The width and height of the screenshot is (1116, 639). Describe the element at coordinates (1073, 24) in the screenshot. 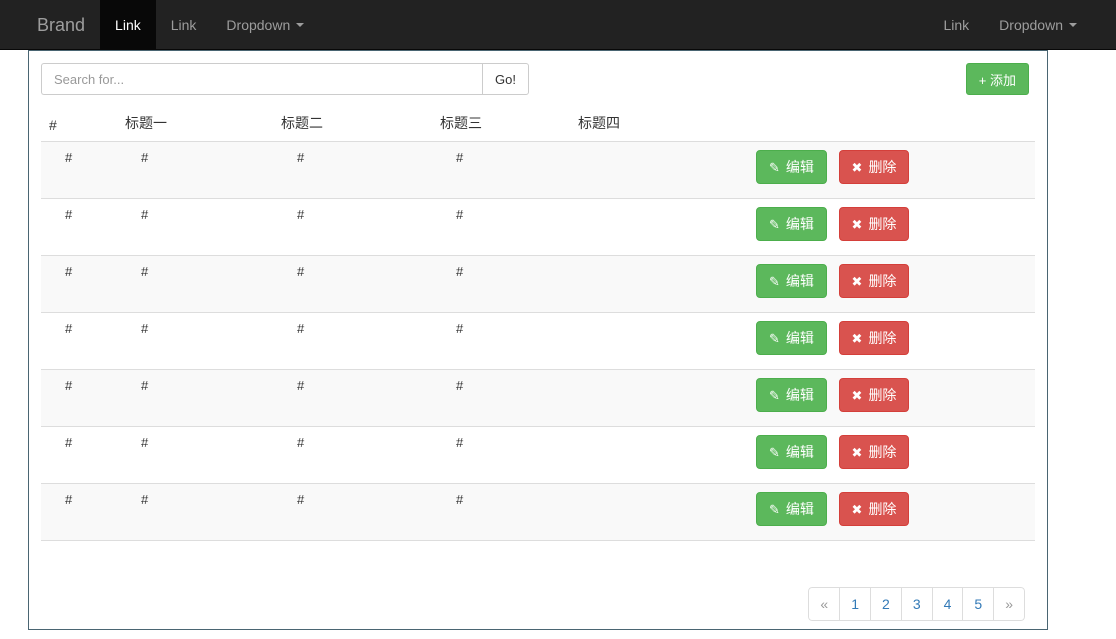

I see `chevron-down-icon` at that location.